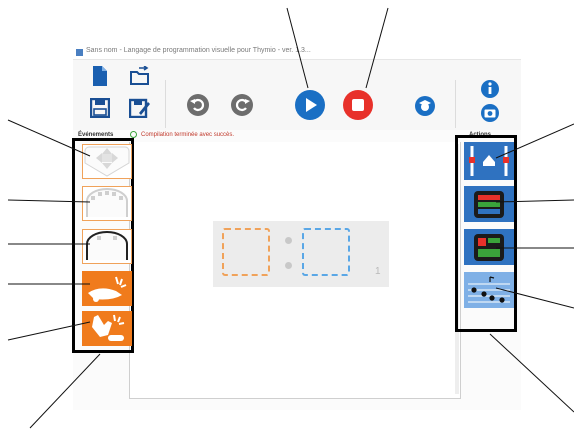  I want to click on play-icon, so click(310, 105).